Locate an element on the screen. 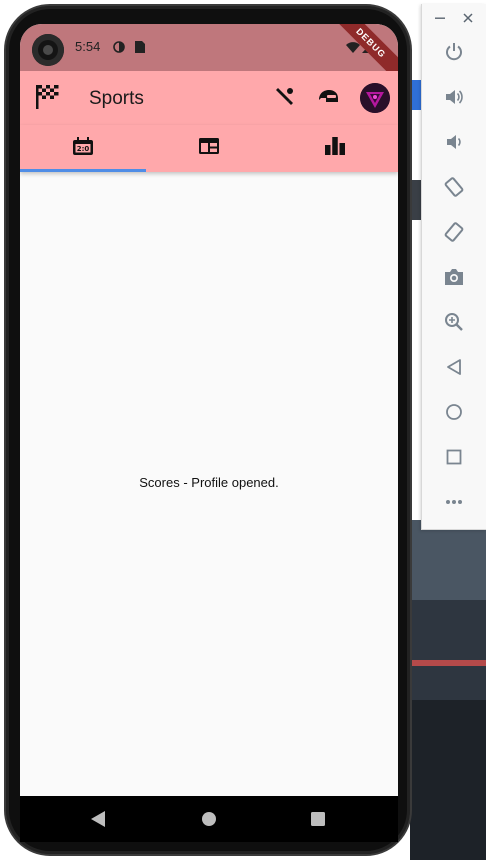 This screenshot has height=860, width=486. cricket-bat-icon is located at coordinates (284, 97).